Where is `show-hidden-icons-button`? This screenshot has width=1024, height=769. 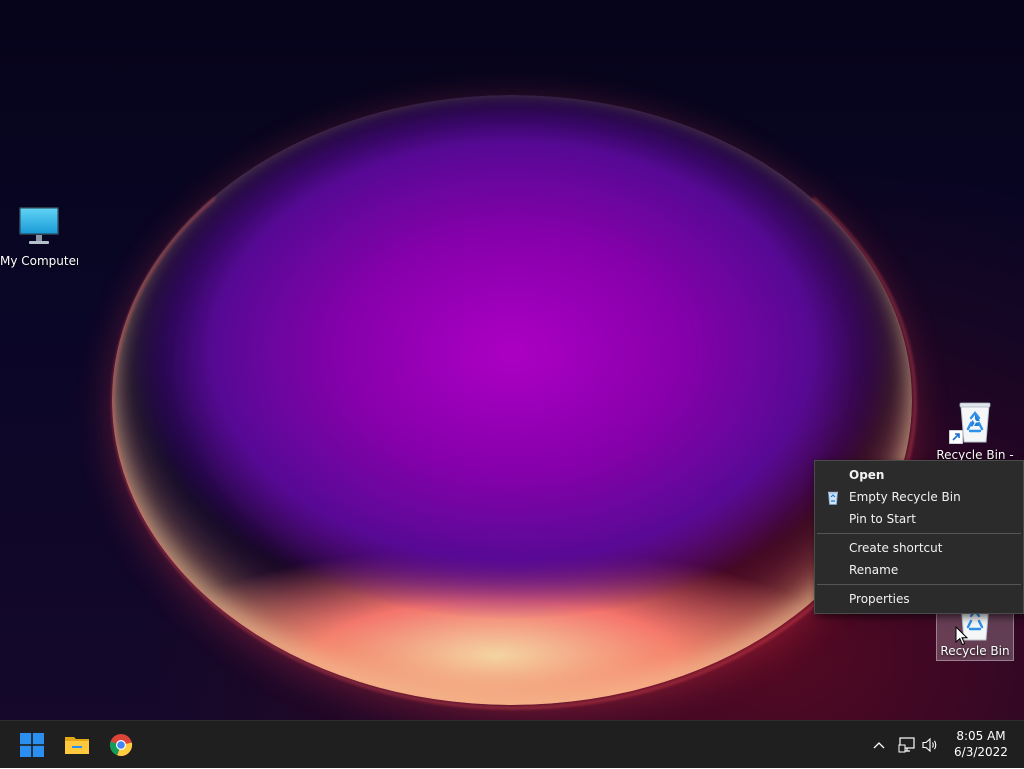
show-hidden-icons-button is located at coordinates (879, 745).